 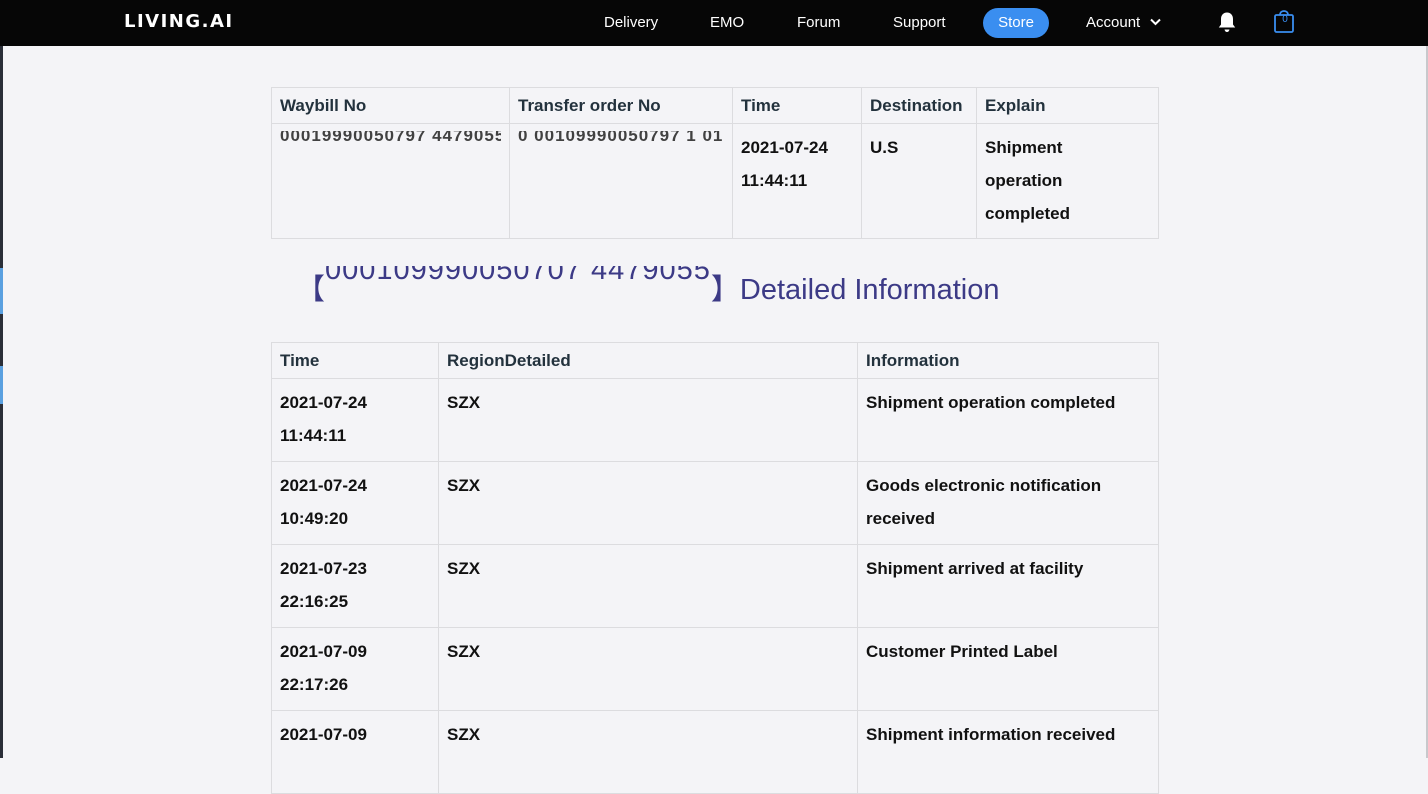 I want to click on row-date: 2021-07-23, so click(x=323, y=568).